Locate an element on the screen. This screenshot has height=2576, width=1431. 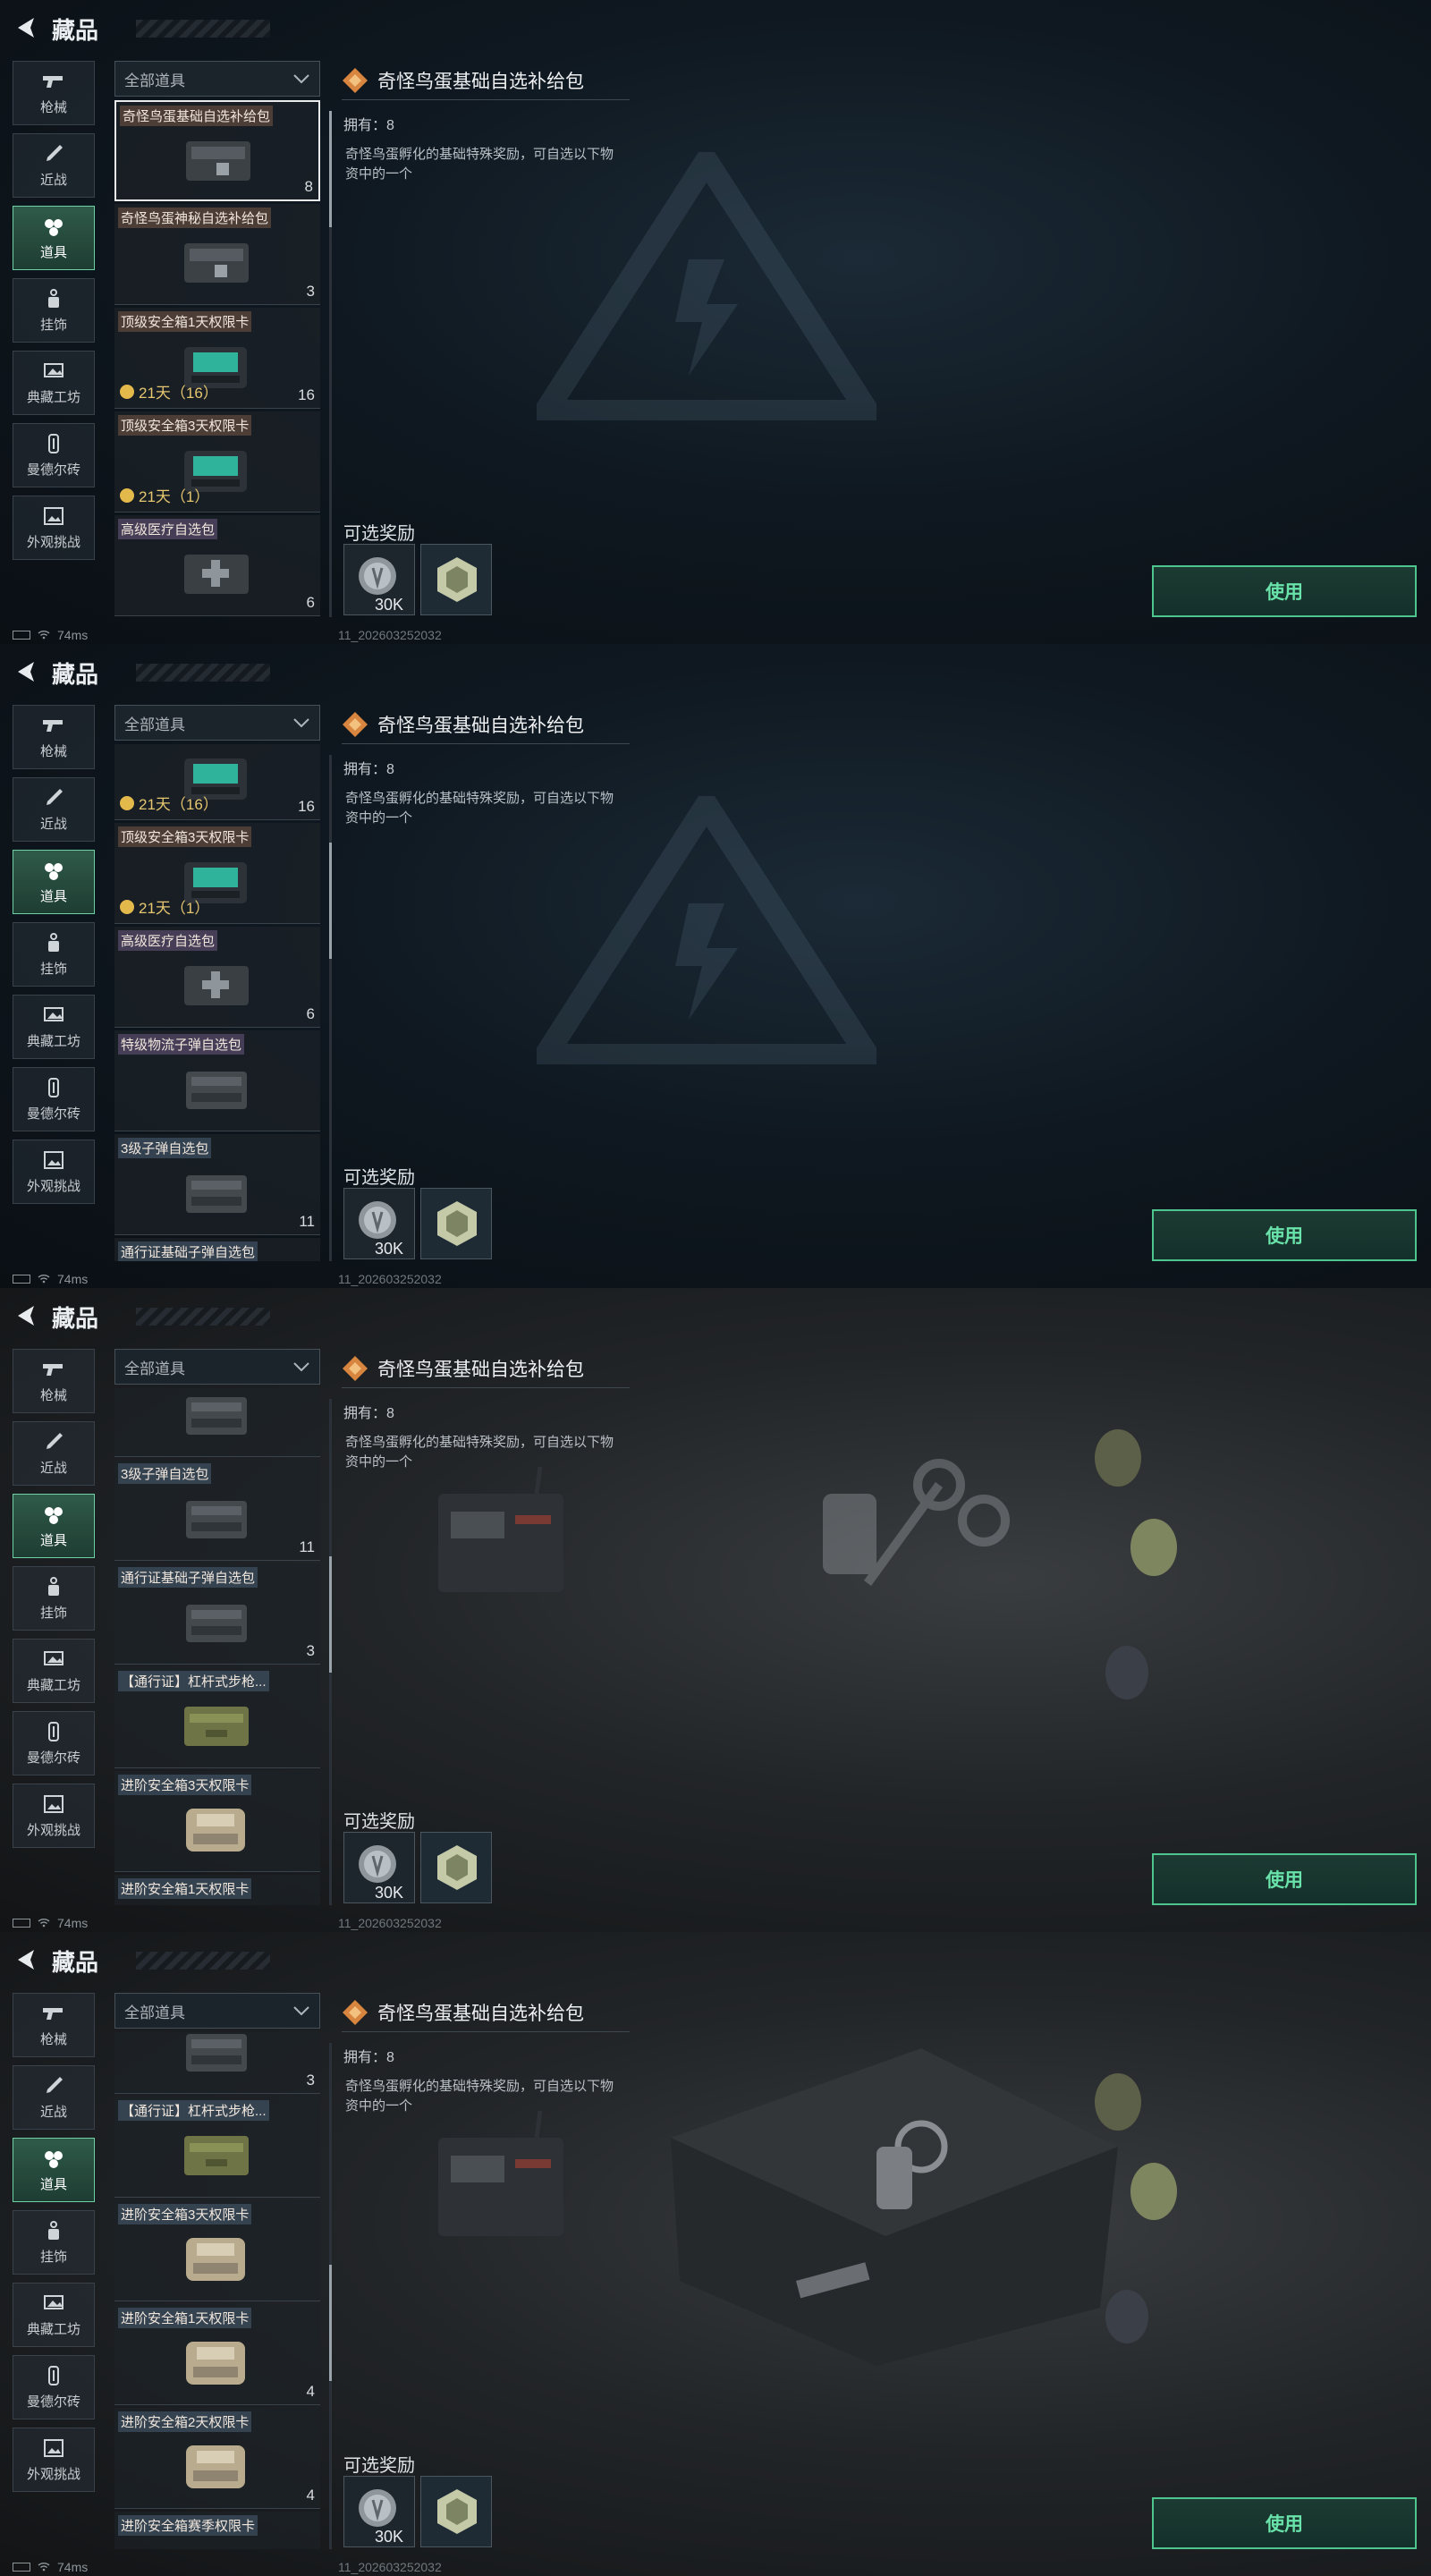
category-label: 曼德尔砖 is located at coordinates (53, 1758).